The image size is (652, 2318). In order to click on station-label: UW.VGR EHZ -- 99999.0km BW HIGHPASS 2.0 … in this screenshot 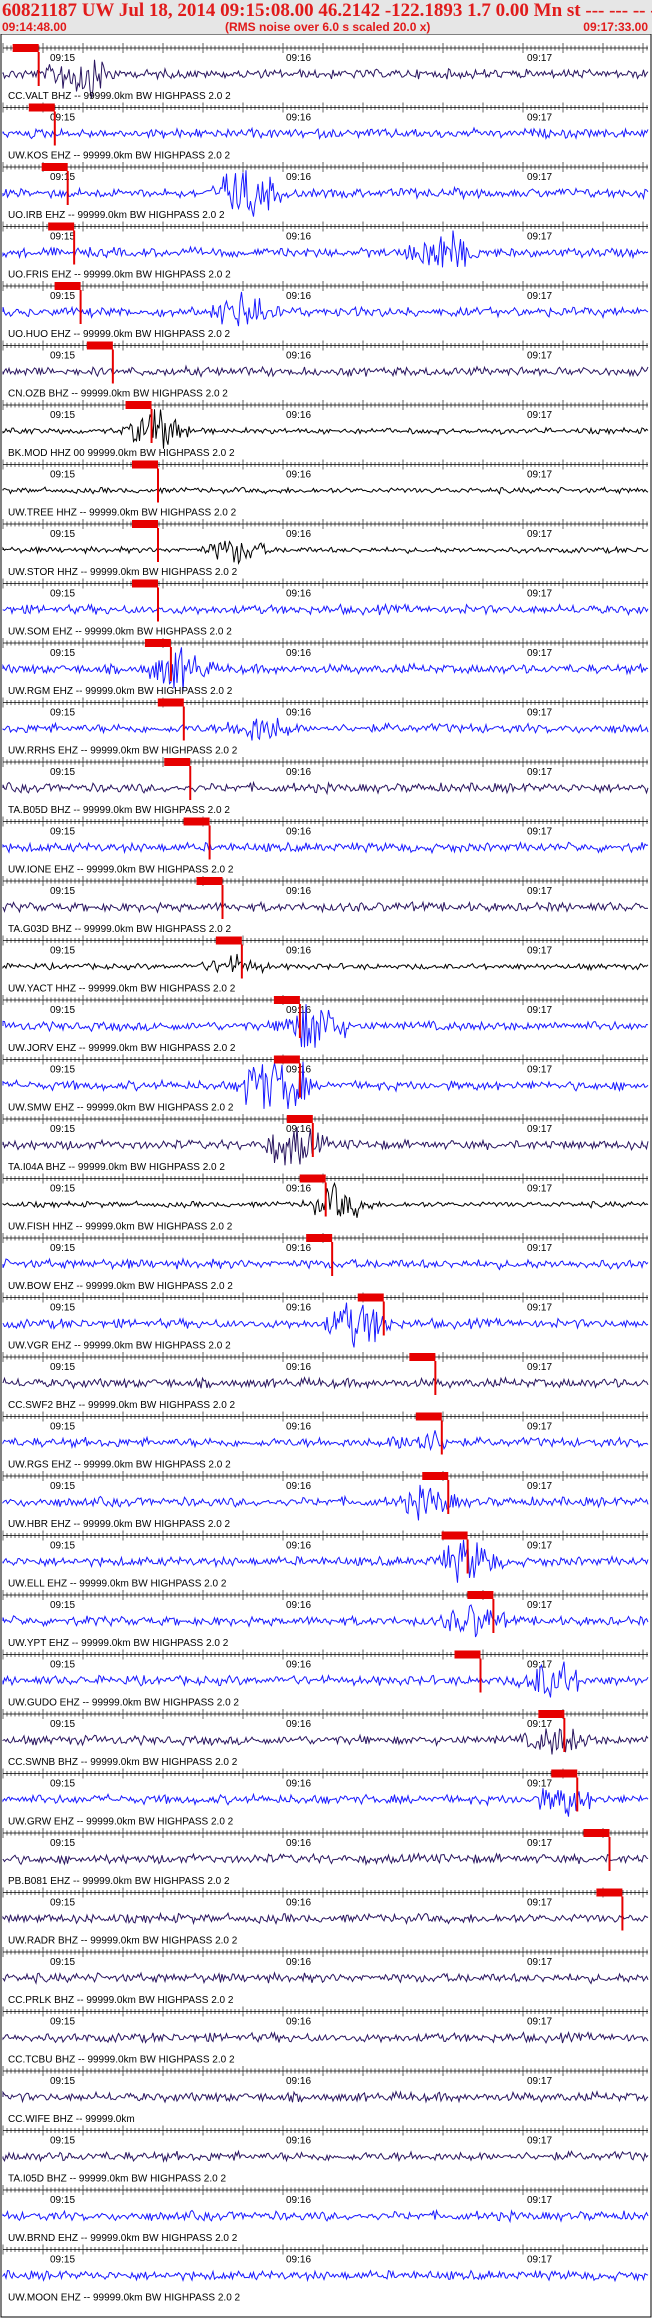, I will do `click(119, 1346)`.